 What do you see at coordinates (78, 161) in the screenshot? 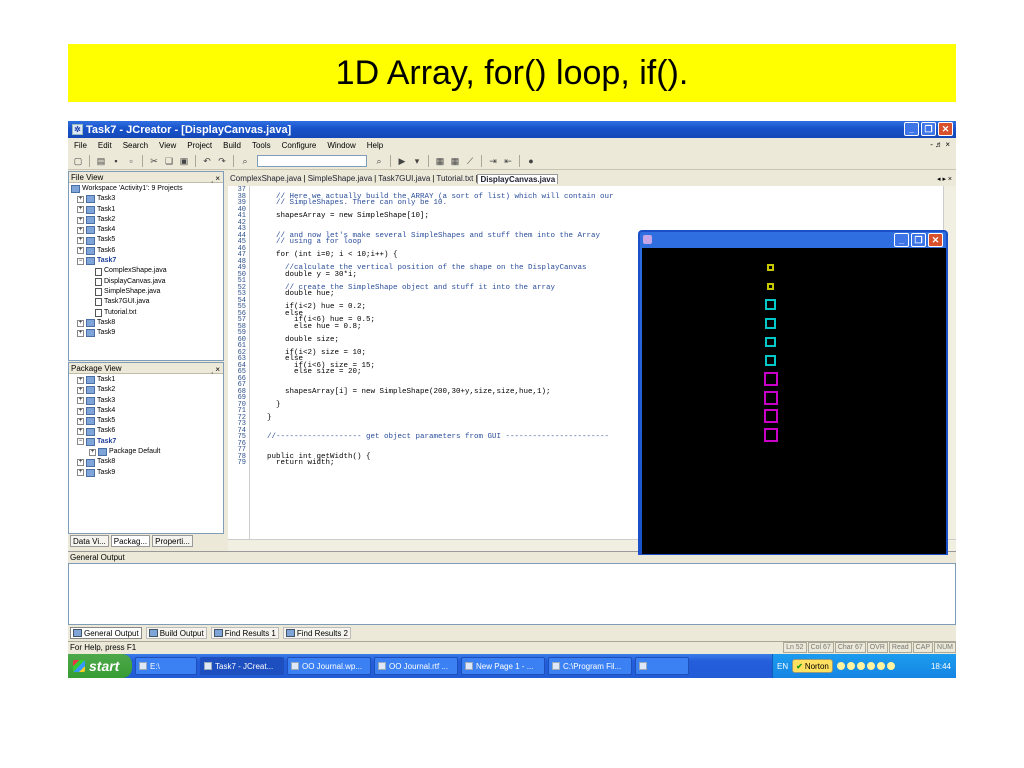
I see `new-file-icon: ▢` at bounding box center [78, 161].